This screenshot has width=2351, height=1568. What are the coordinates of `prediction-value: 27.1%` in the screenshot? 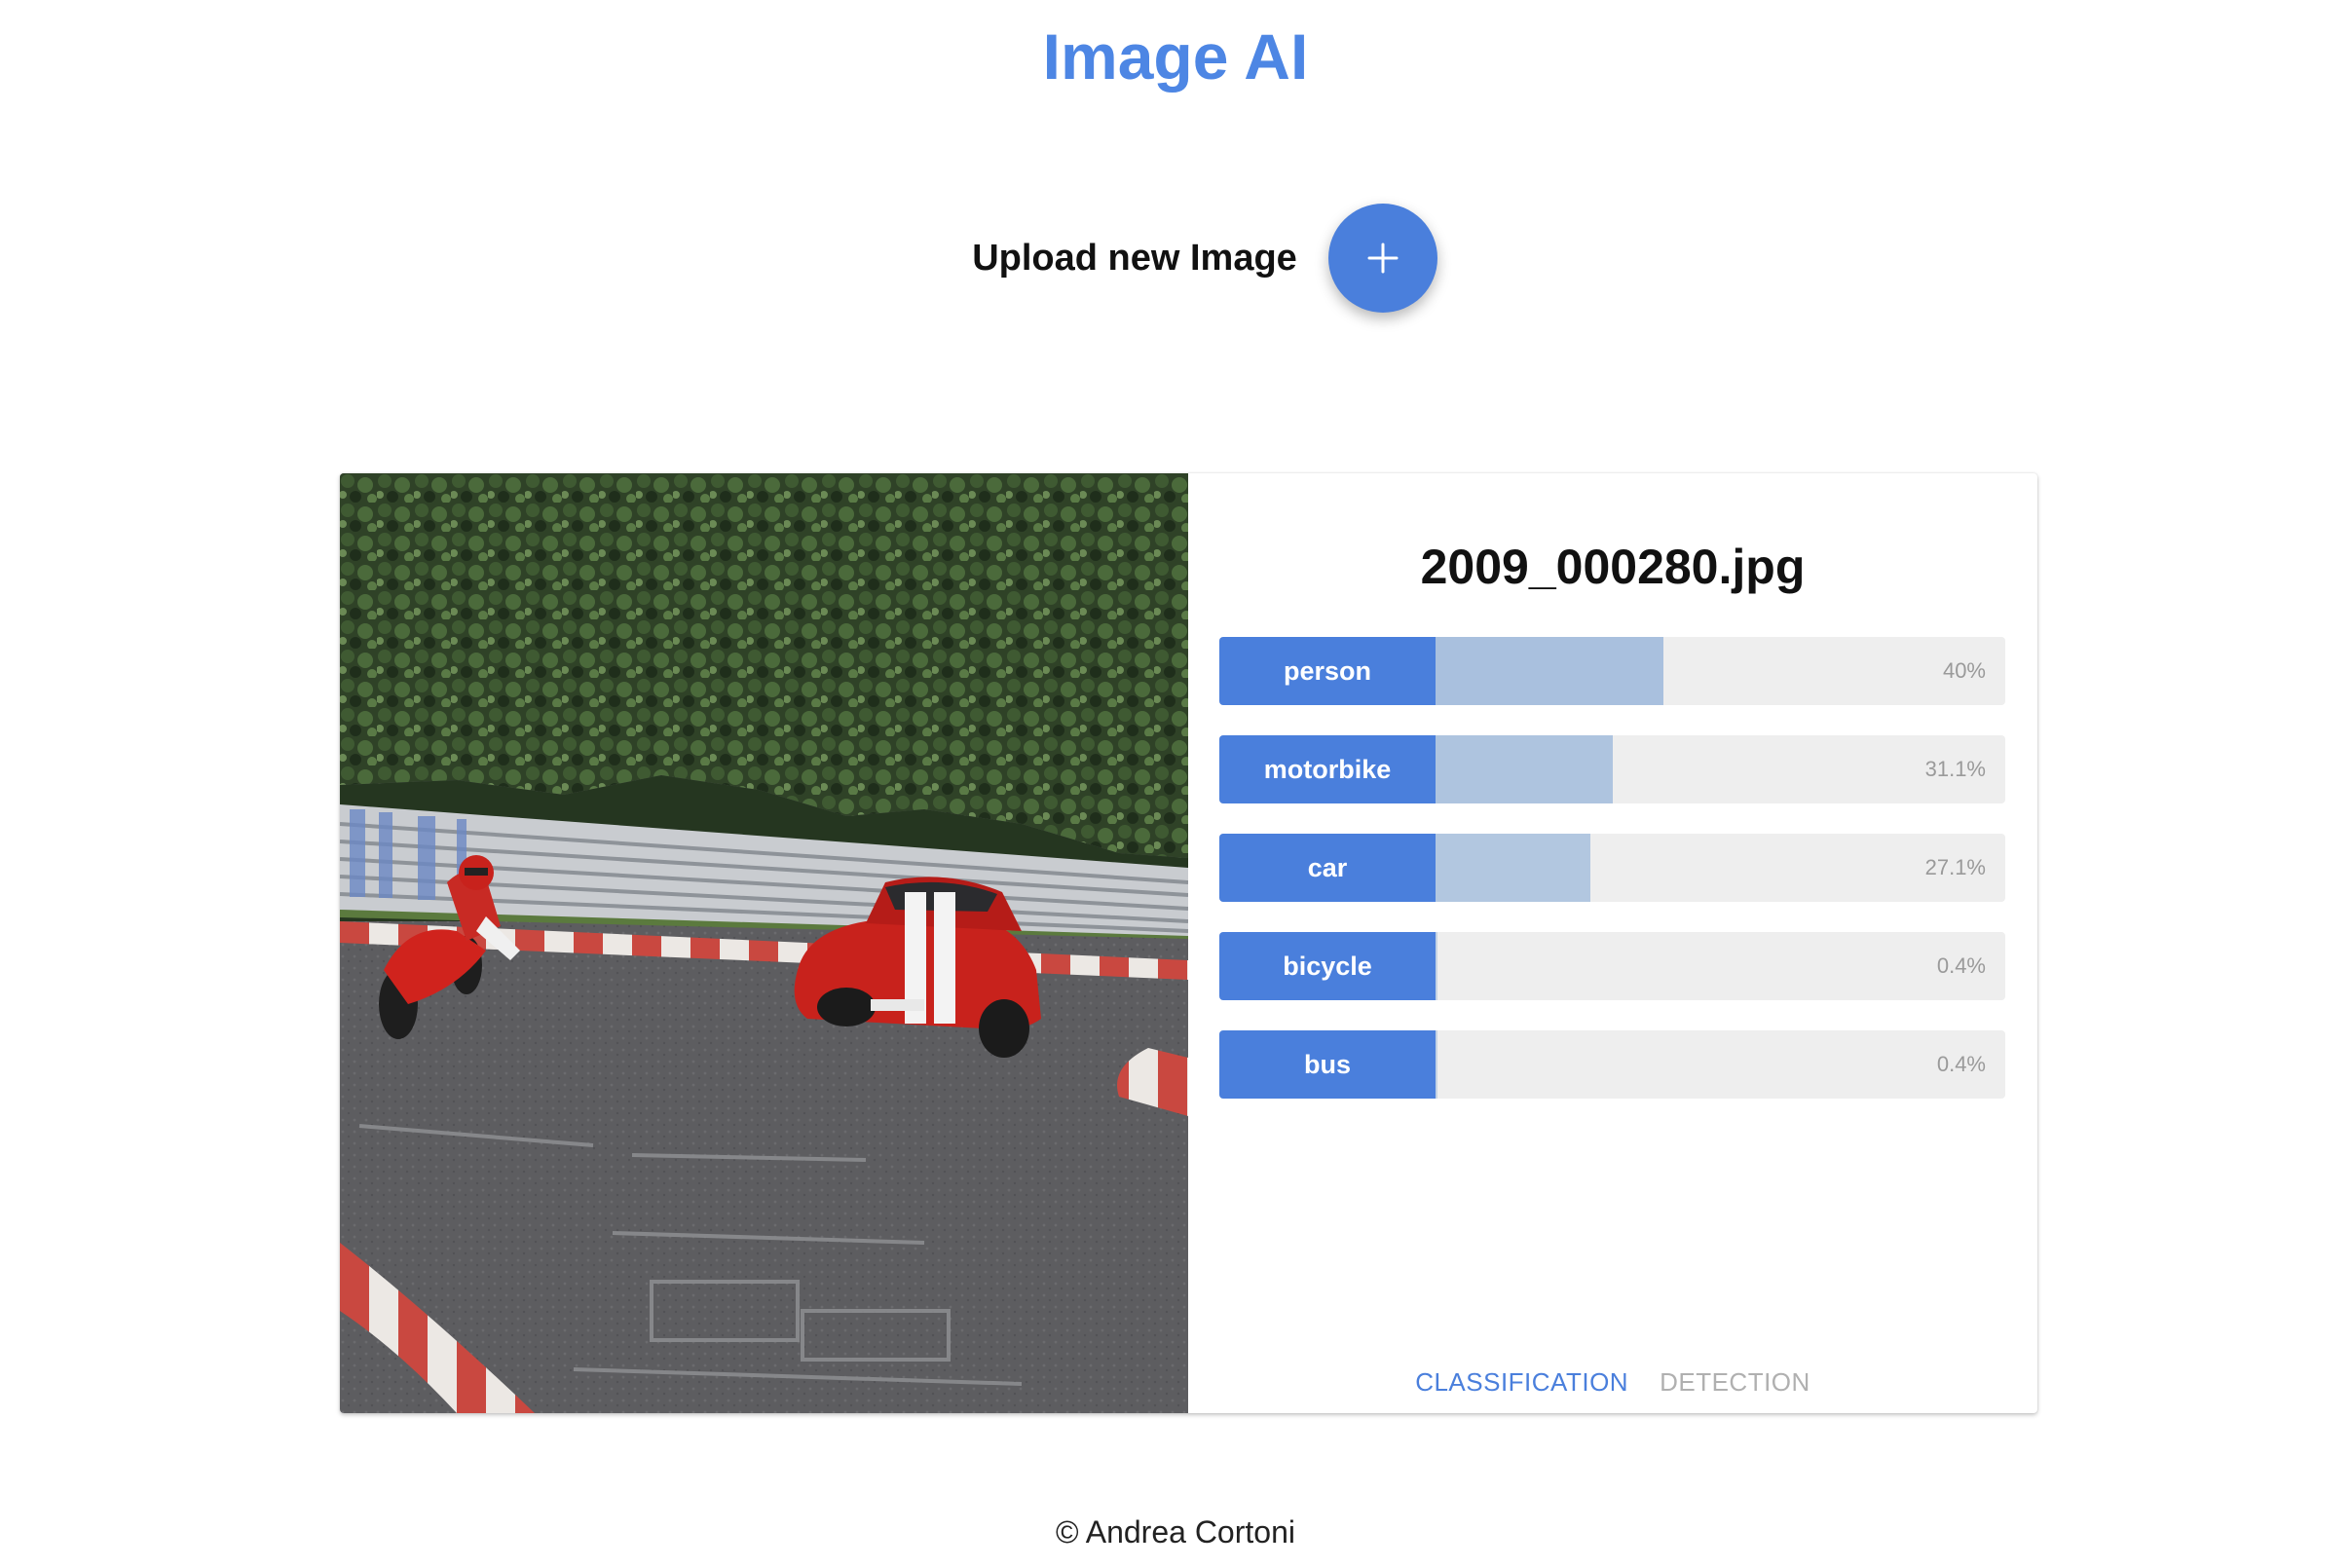 It's located at (1955, 867).